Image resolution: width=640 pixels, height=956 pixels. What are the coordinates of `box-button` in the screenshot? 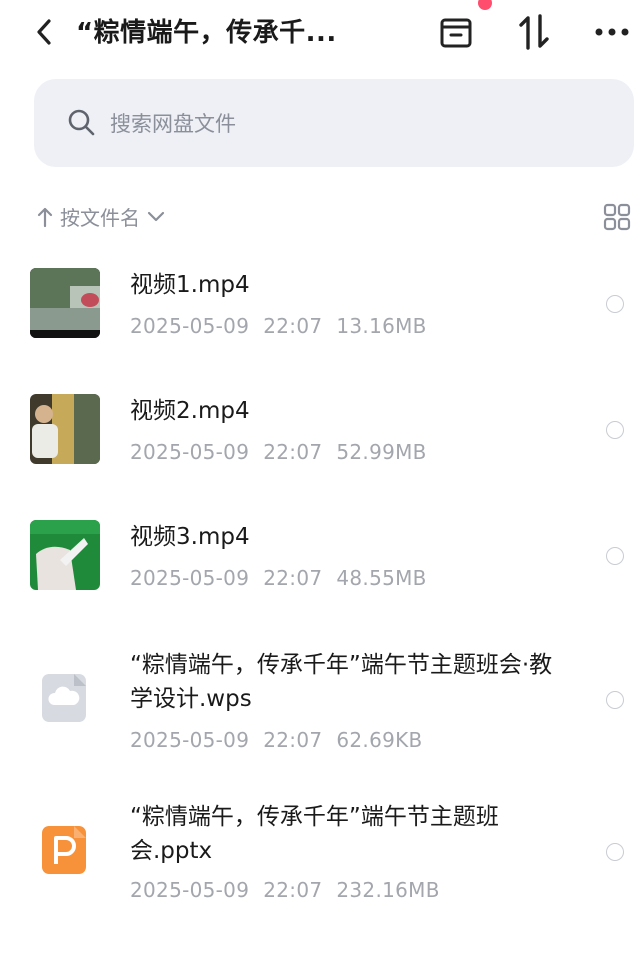 It's located at (456, 32).